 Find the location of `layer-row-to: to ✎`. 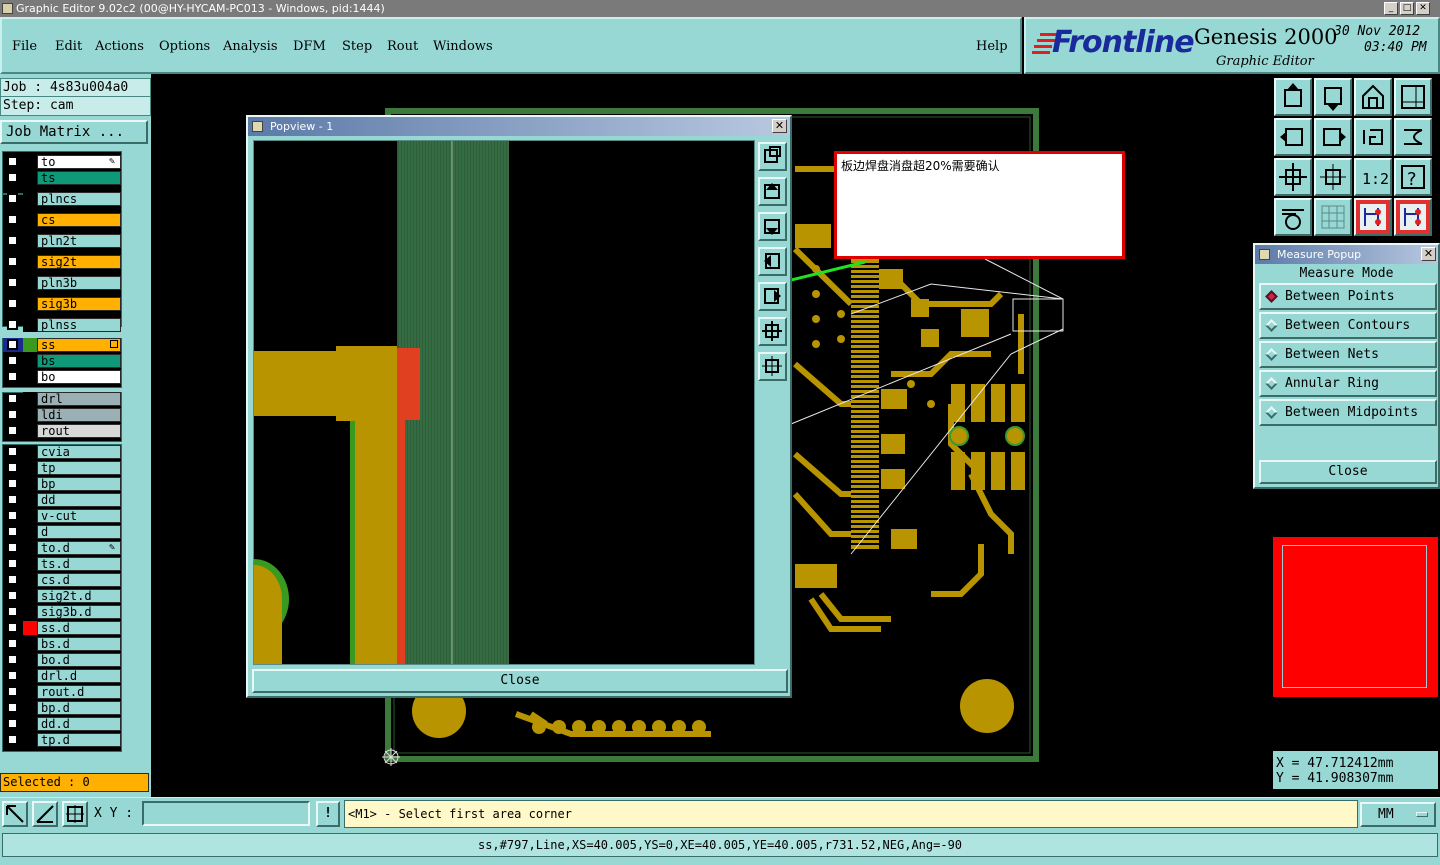

layer-row-to: to ✎ is located at coordinates (62, 162).